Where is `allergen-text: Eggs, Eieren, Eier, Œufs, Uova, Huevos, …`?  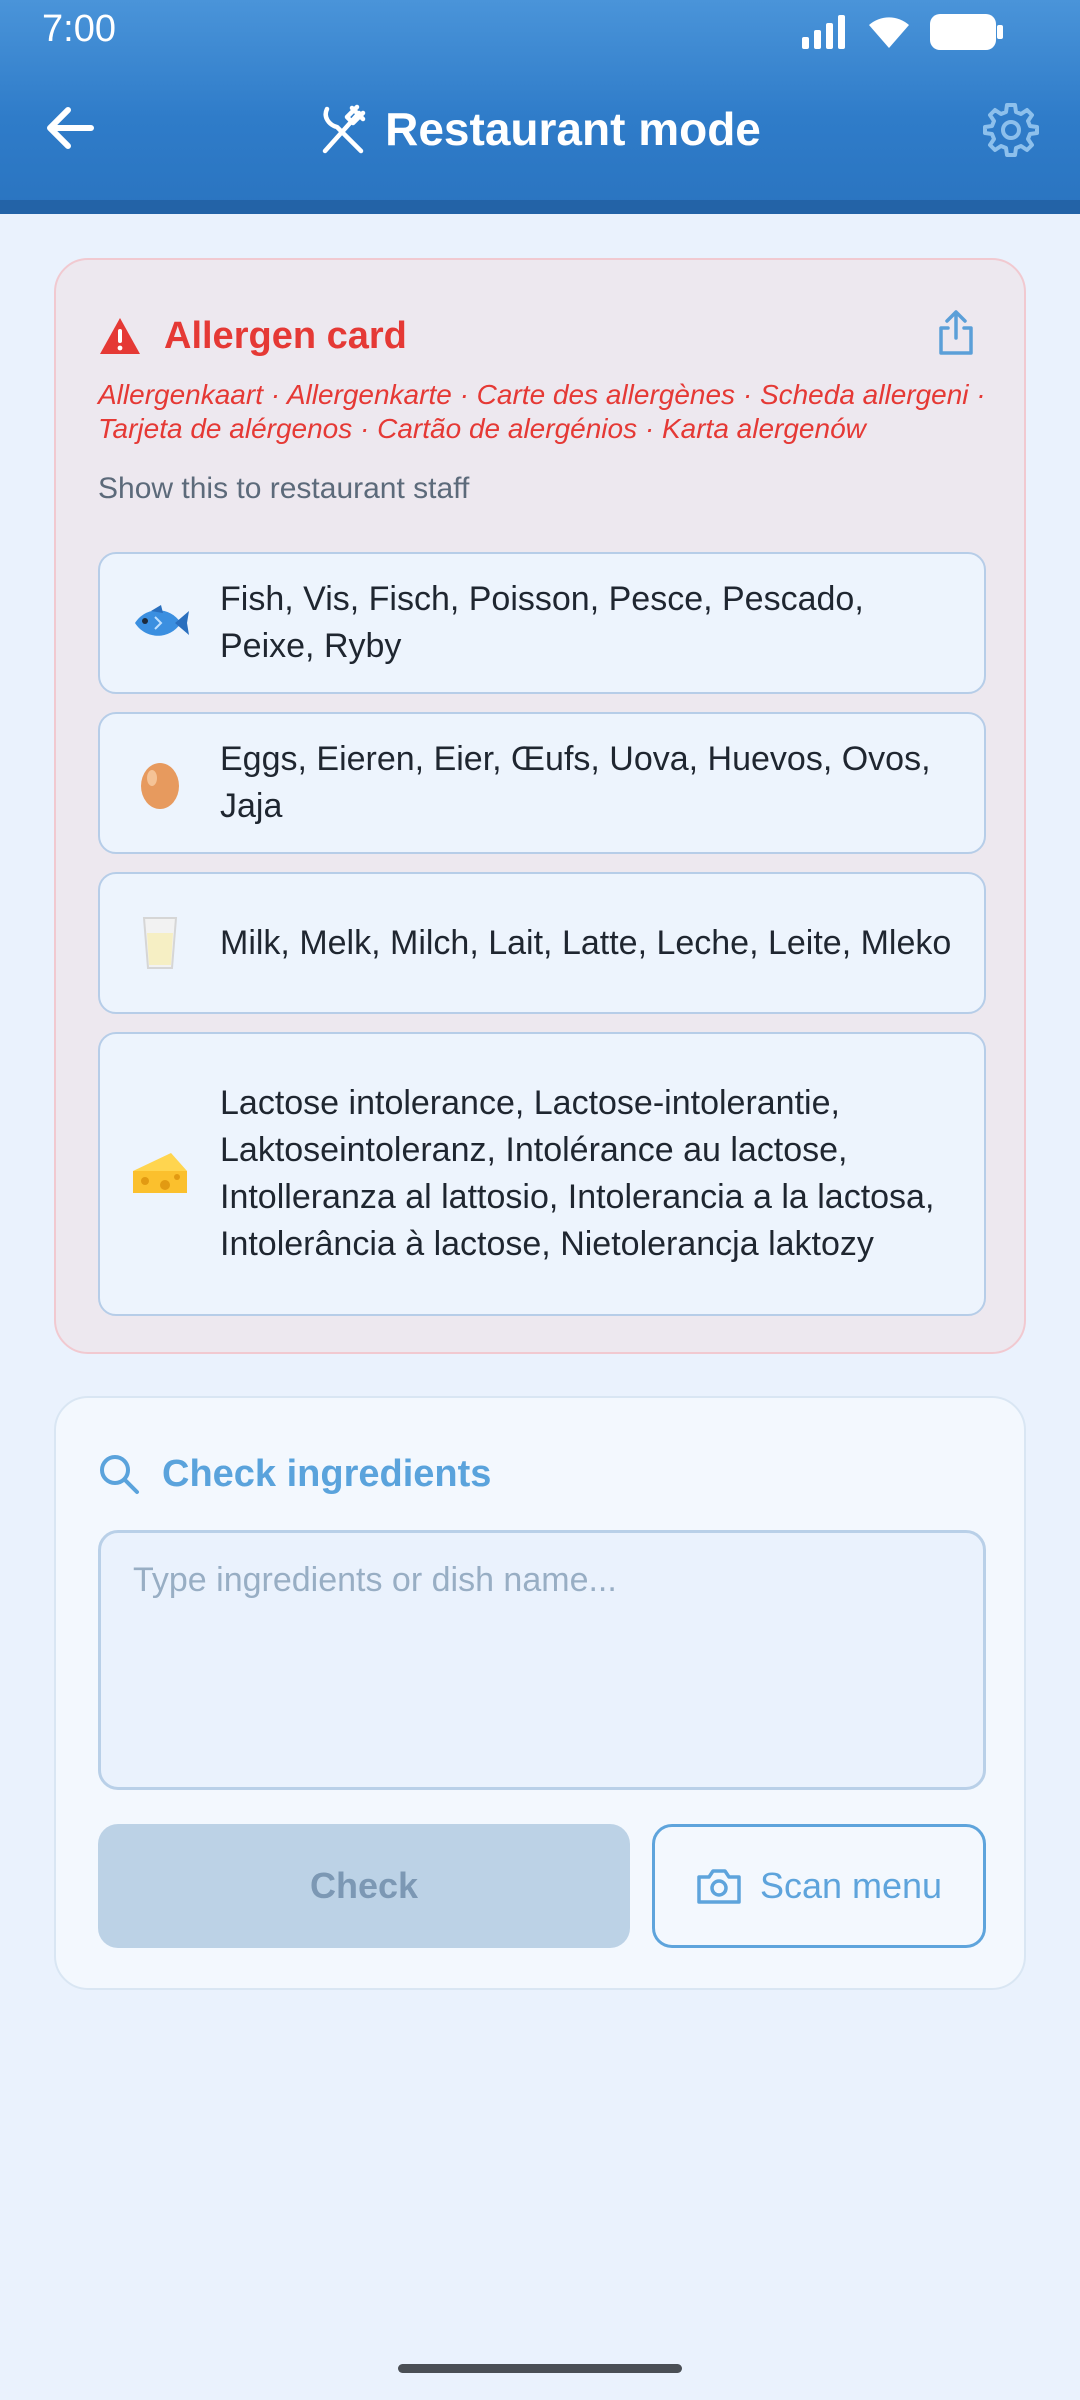
allergen-text: Eggs, Eieren, Eier, Œufs, Uova, Huevos, … is located at coordinates (575, 782).